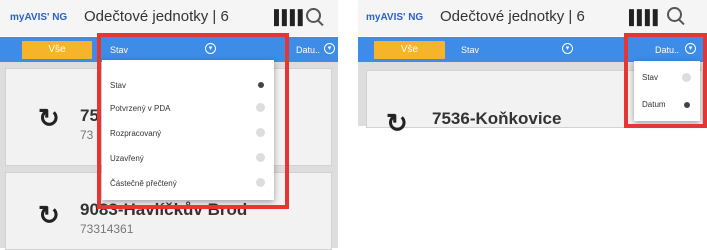 The width and height of the screenshot is (707, 250). Describe the element at coordinates (313, 15) in the screenshot. I see `left-search-icon` at that location.